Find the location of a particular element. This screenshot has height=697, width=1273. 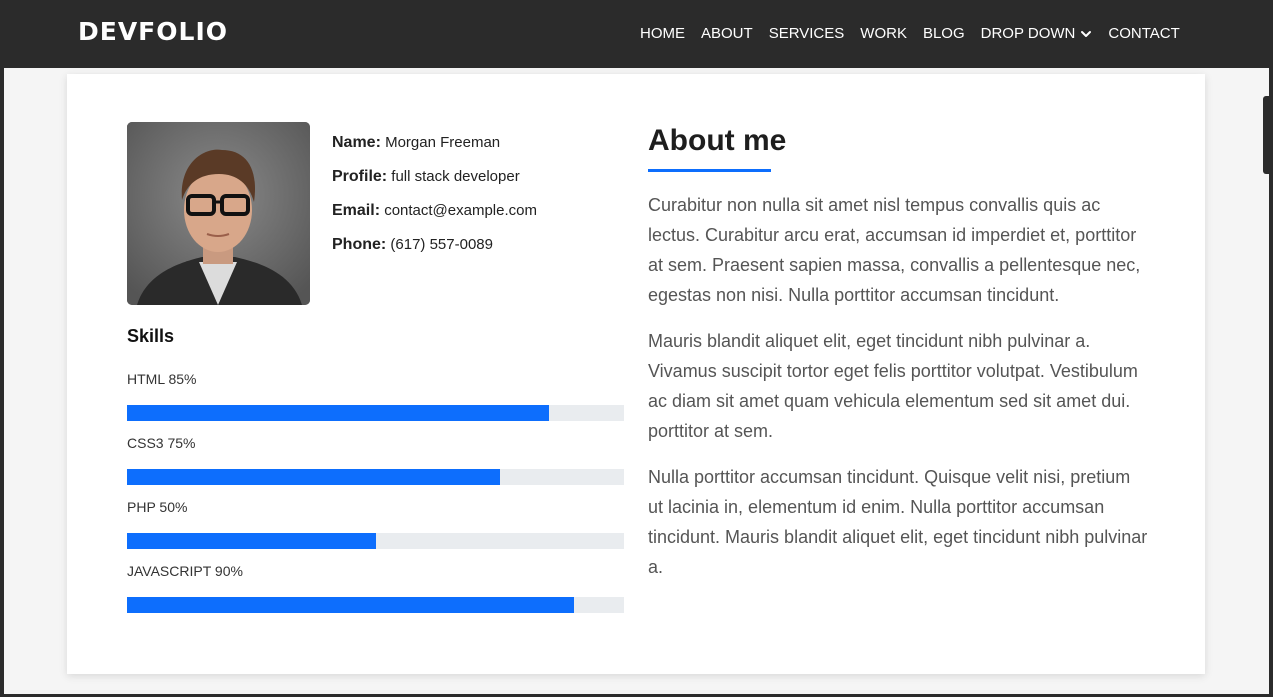

profile-name-row: Name: Morgan Freeman is located at coordinates (434, 144).